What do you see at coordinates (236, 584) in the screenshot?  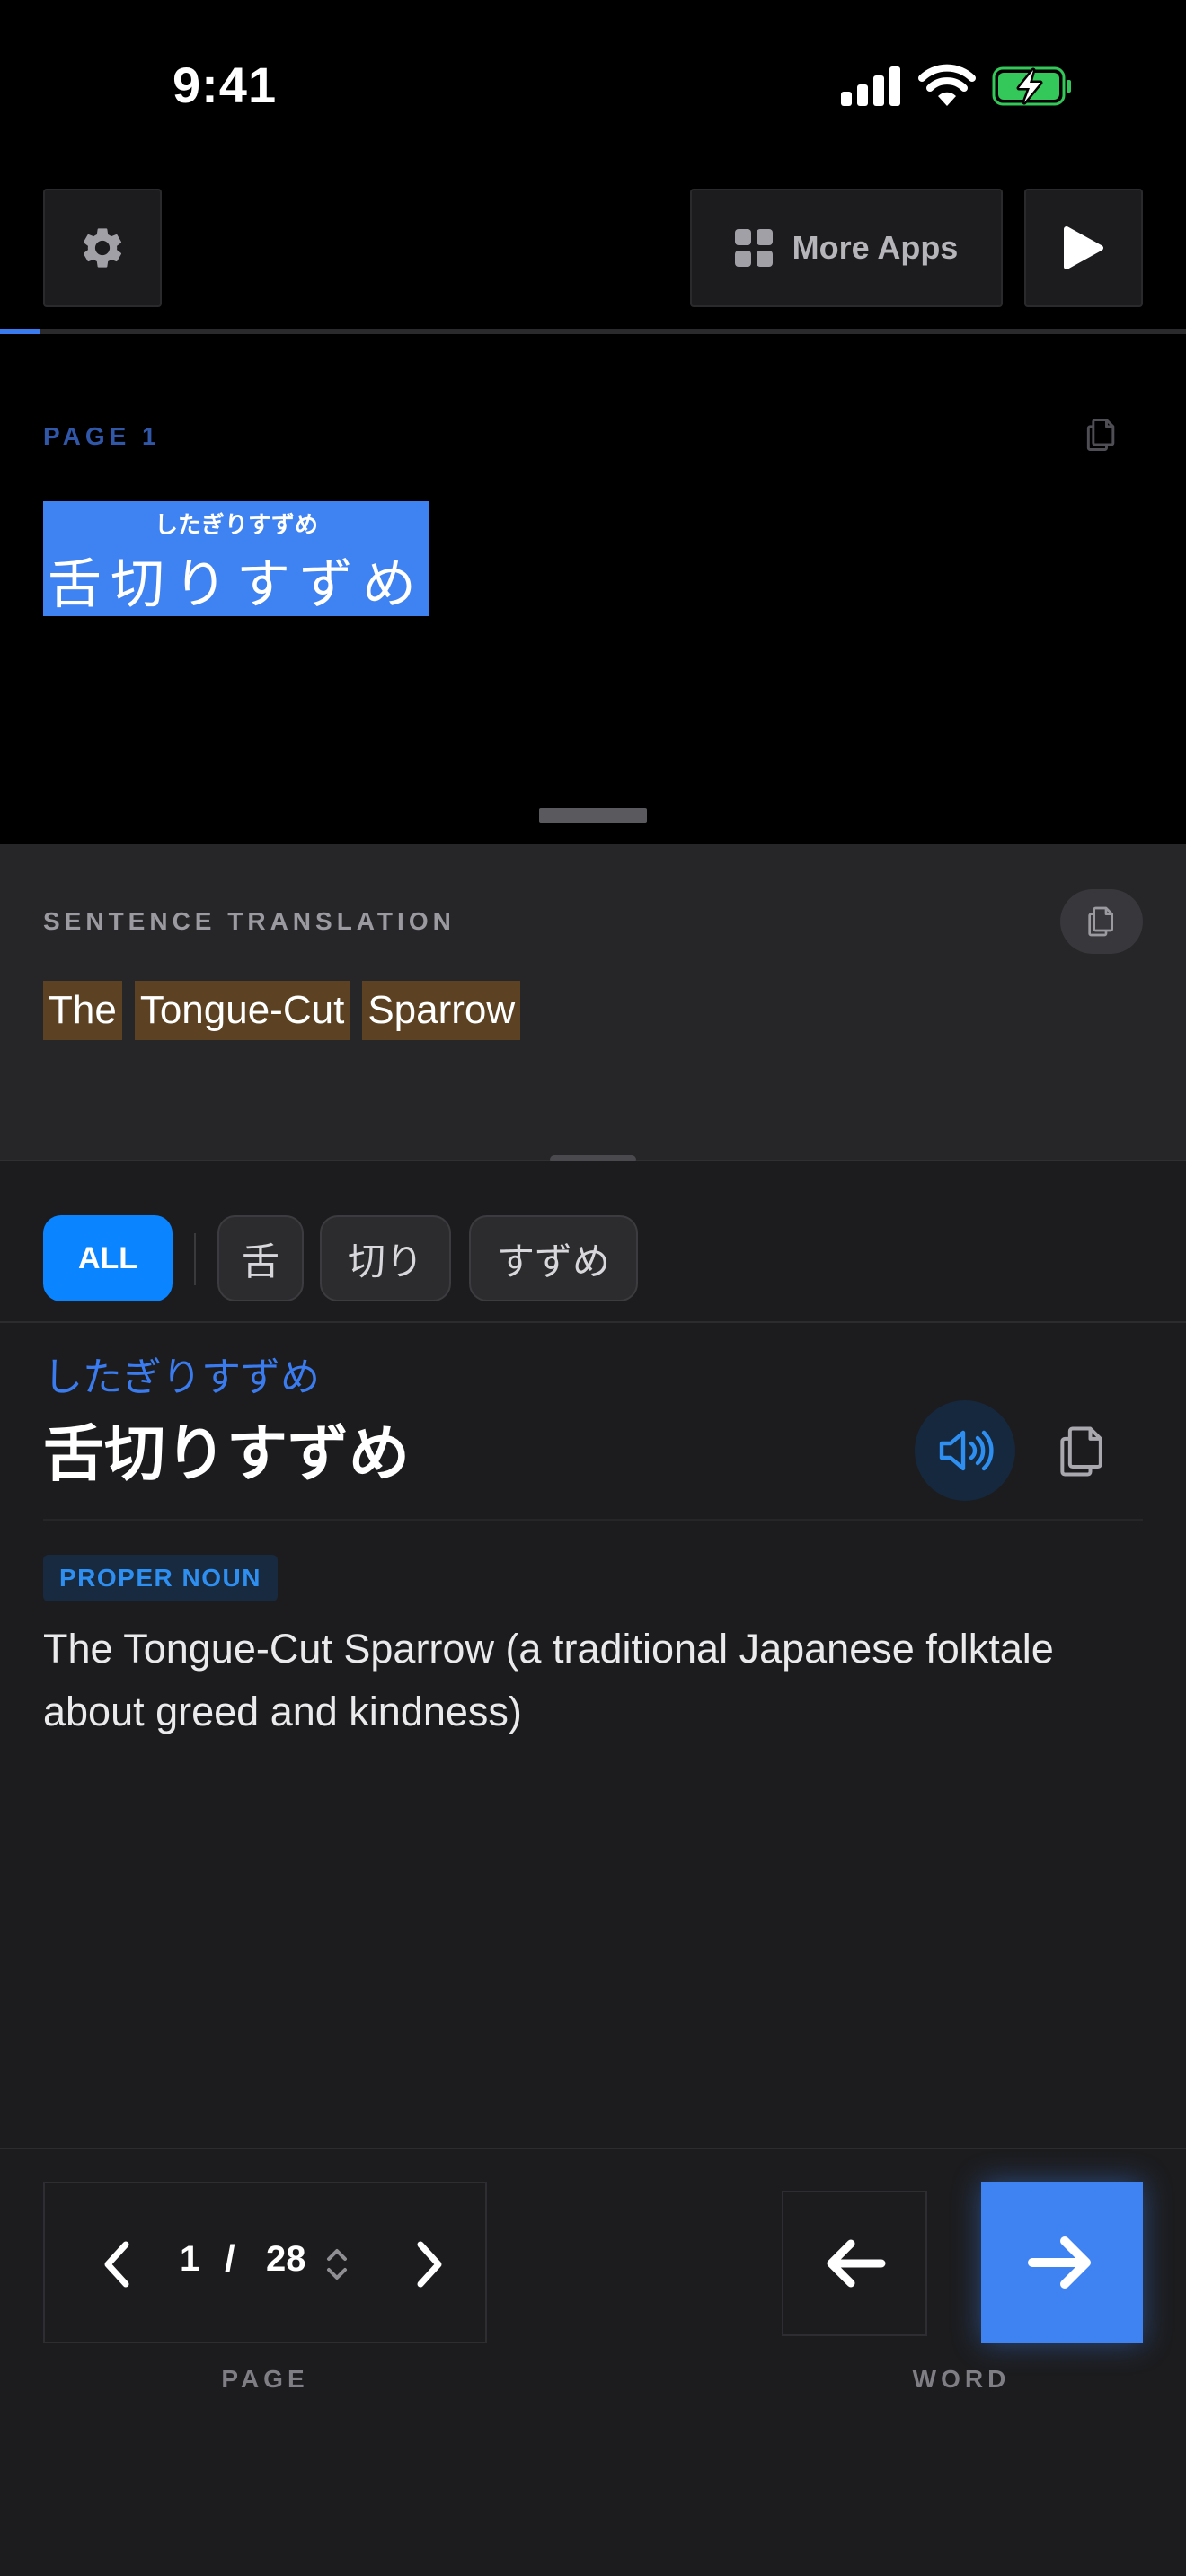 I see `token-text: 舌切りすずめ` at bounding box center [236, 584].